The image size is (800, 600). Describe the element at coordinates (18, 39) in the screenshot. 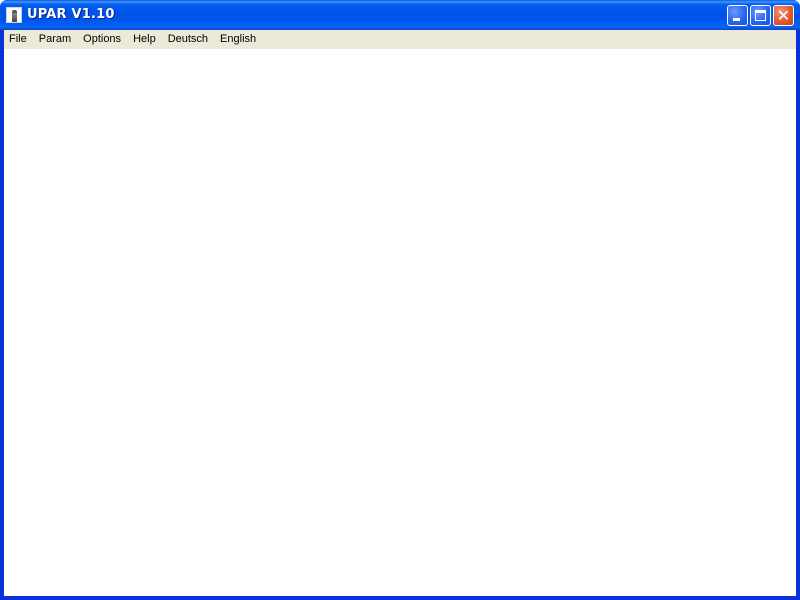

I see `menu-file: File` at that location.